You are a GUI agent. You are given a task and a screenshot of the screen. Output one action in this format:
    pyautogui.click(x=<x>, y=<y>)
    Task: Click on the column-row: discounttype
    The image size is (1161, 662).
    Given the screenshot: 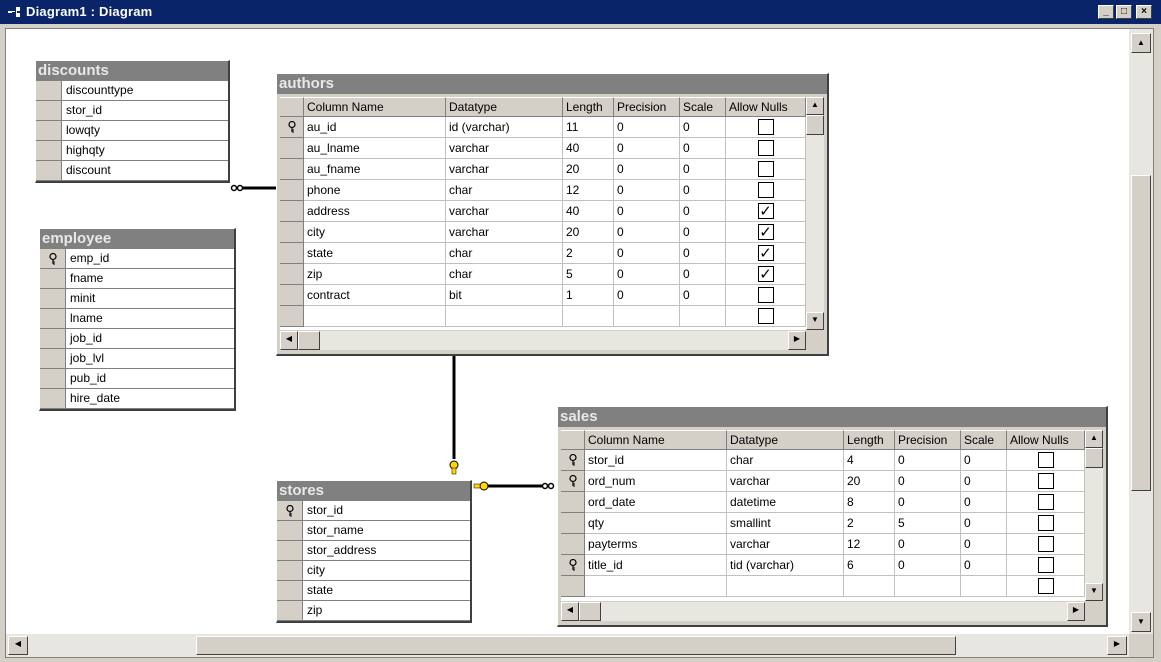 What is the action you would take?
    pyautogui.click(x=132, y=91)
    